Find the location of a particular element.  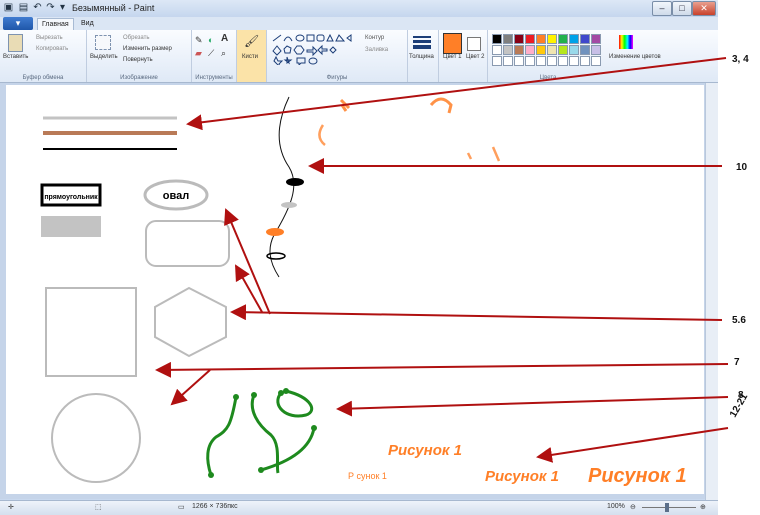

zoom-out-icon: ⊖ is located at coordinates (633, 507).